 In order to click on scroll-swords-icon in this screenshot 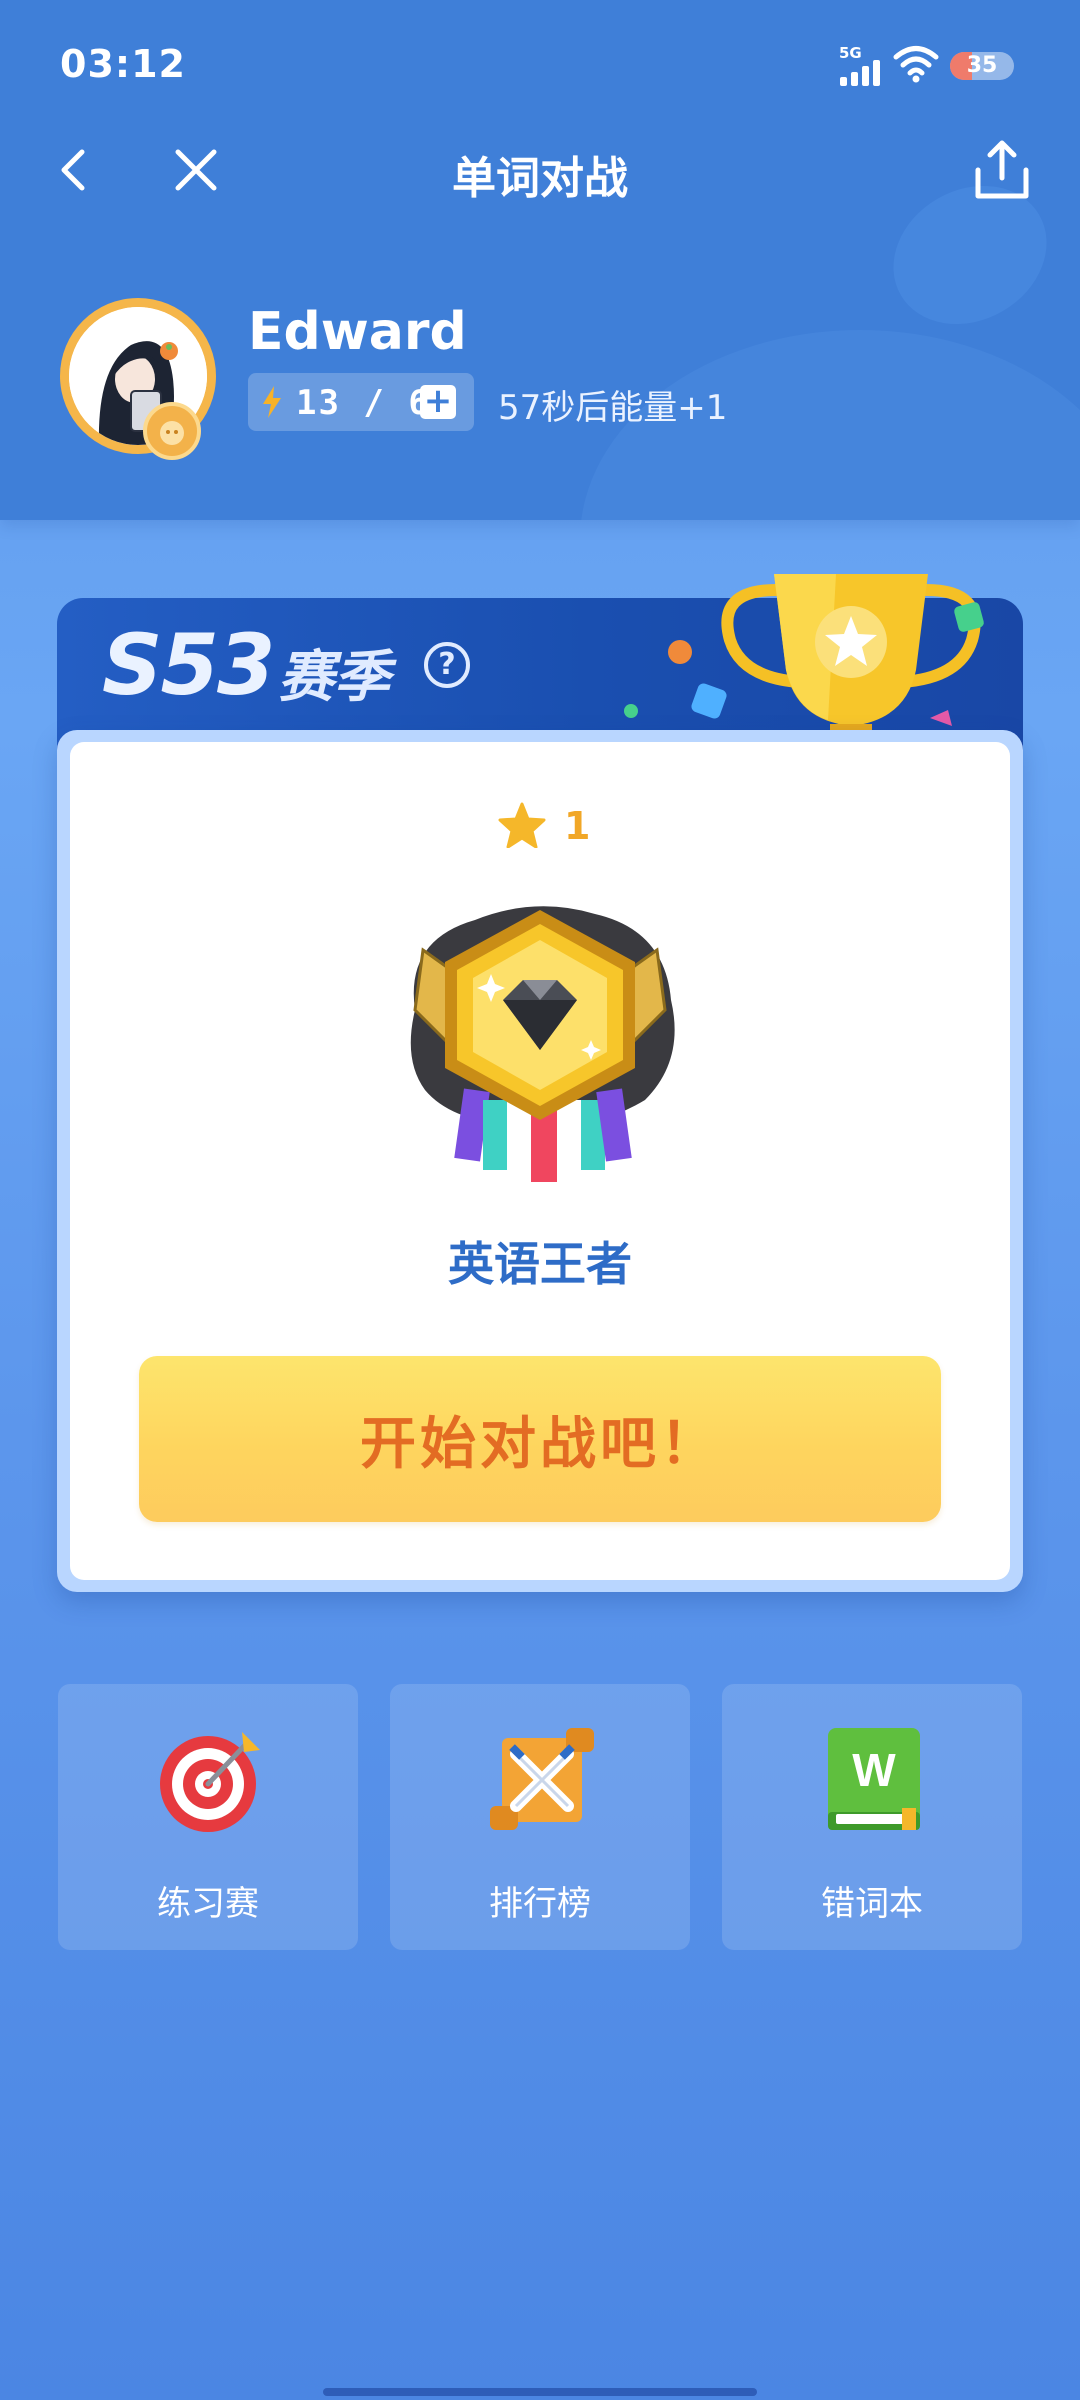, I will do `click(542, 1779)`.